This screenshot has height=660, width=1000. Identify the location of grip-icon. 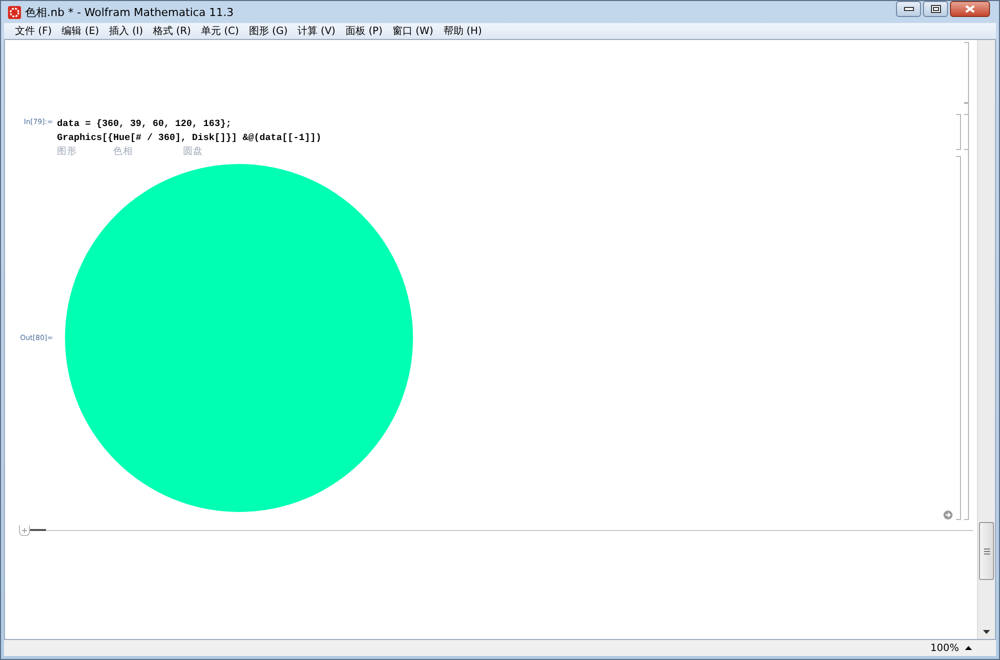
(987, 551).